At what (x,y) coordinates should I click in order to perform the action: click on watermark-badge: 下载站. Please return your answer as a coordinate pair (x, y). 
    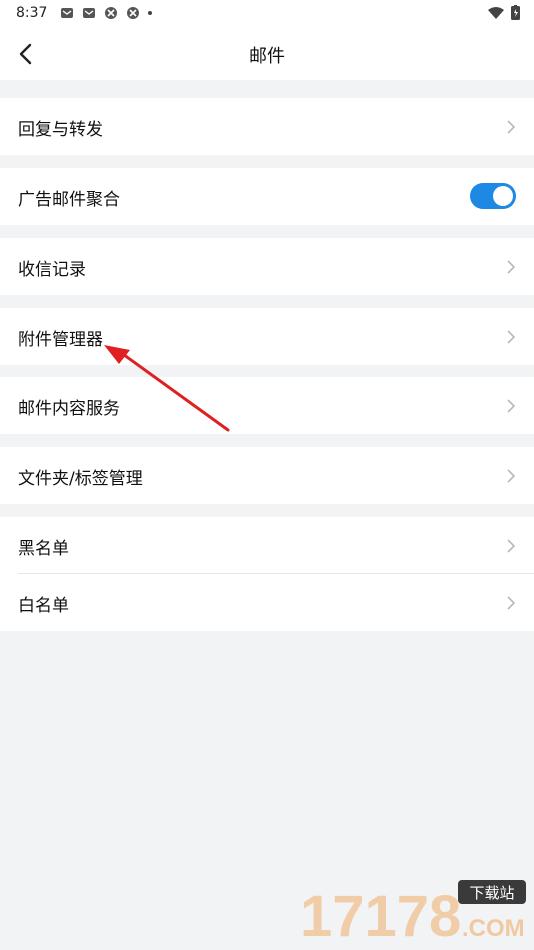
    Looking at the image, I should click on (491, 893).